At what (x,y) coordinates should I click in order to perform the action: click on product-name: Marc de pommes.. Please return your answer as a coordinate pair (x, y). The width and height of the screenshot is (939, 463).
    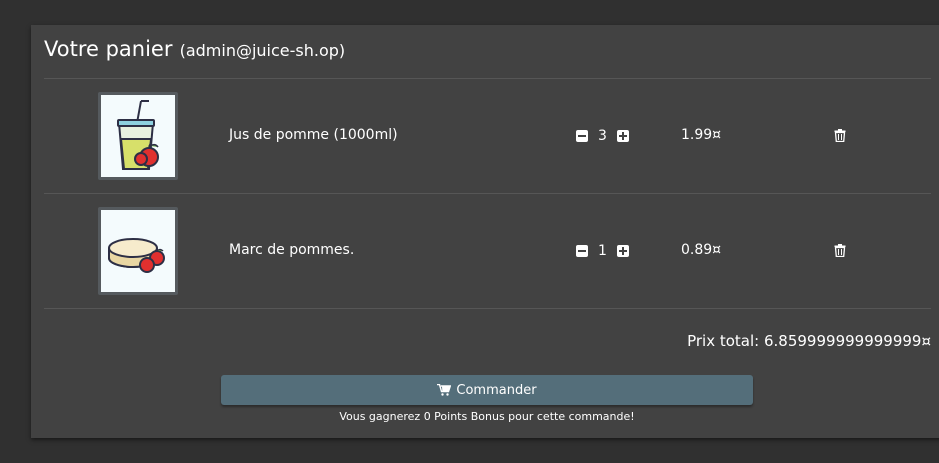
    Looking at the image, I should click on (292, 250).